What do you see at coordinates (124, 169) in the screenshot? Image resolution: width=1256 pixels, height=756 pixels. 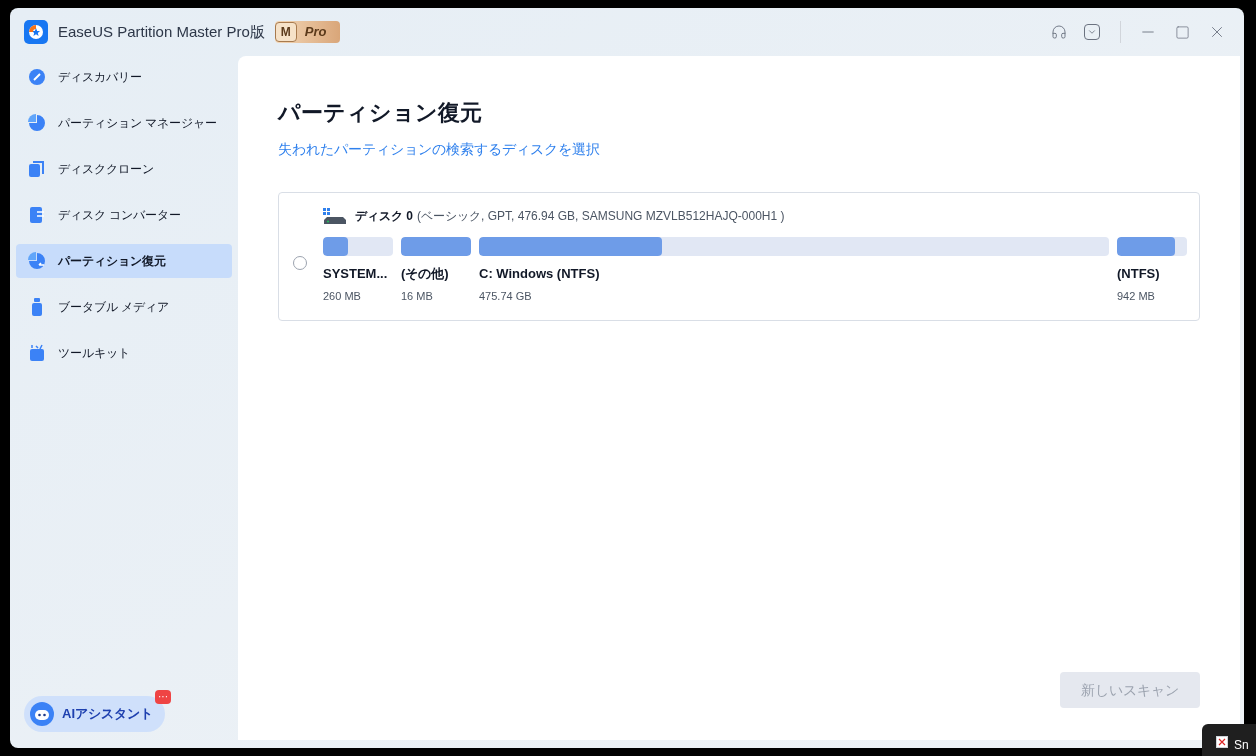 I see `sidebar-item: ディスククローン` at bounding box center [124, 169].